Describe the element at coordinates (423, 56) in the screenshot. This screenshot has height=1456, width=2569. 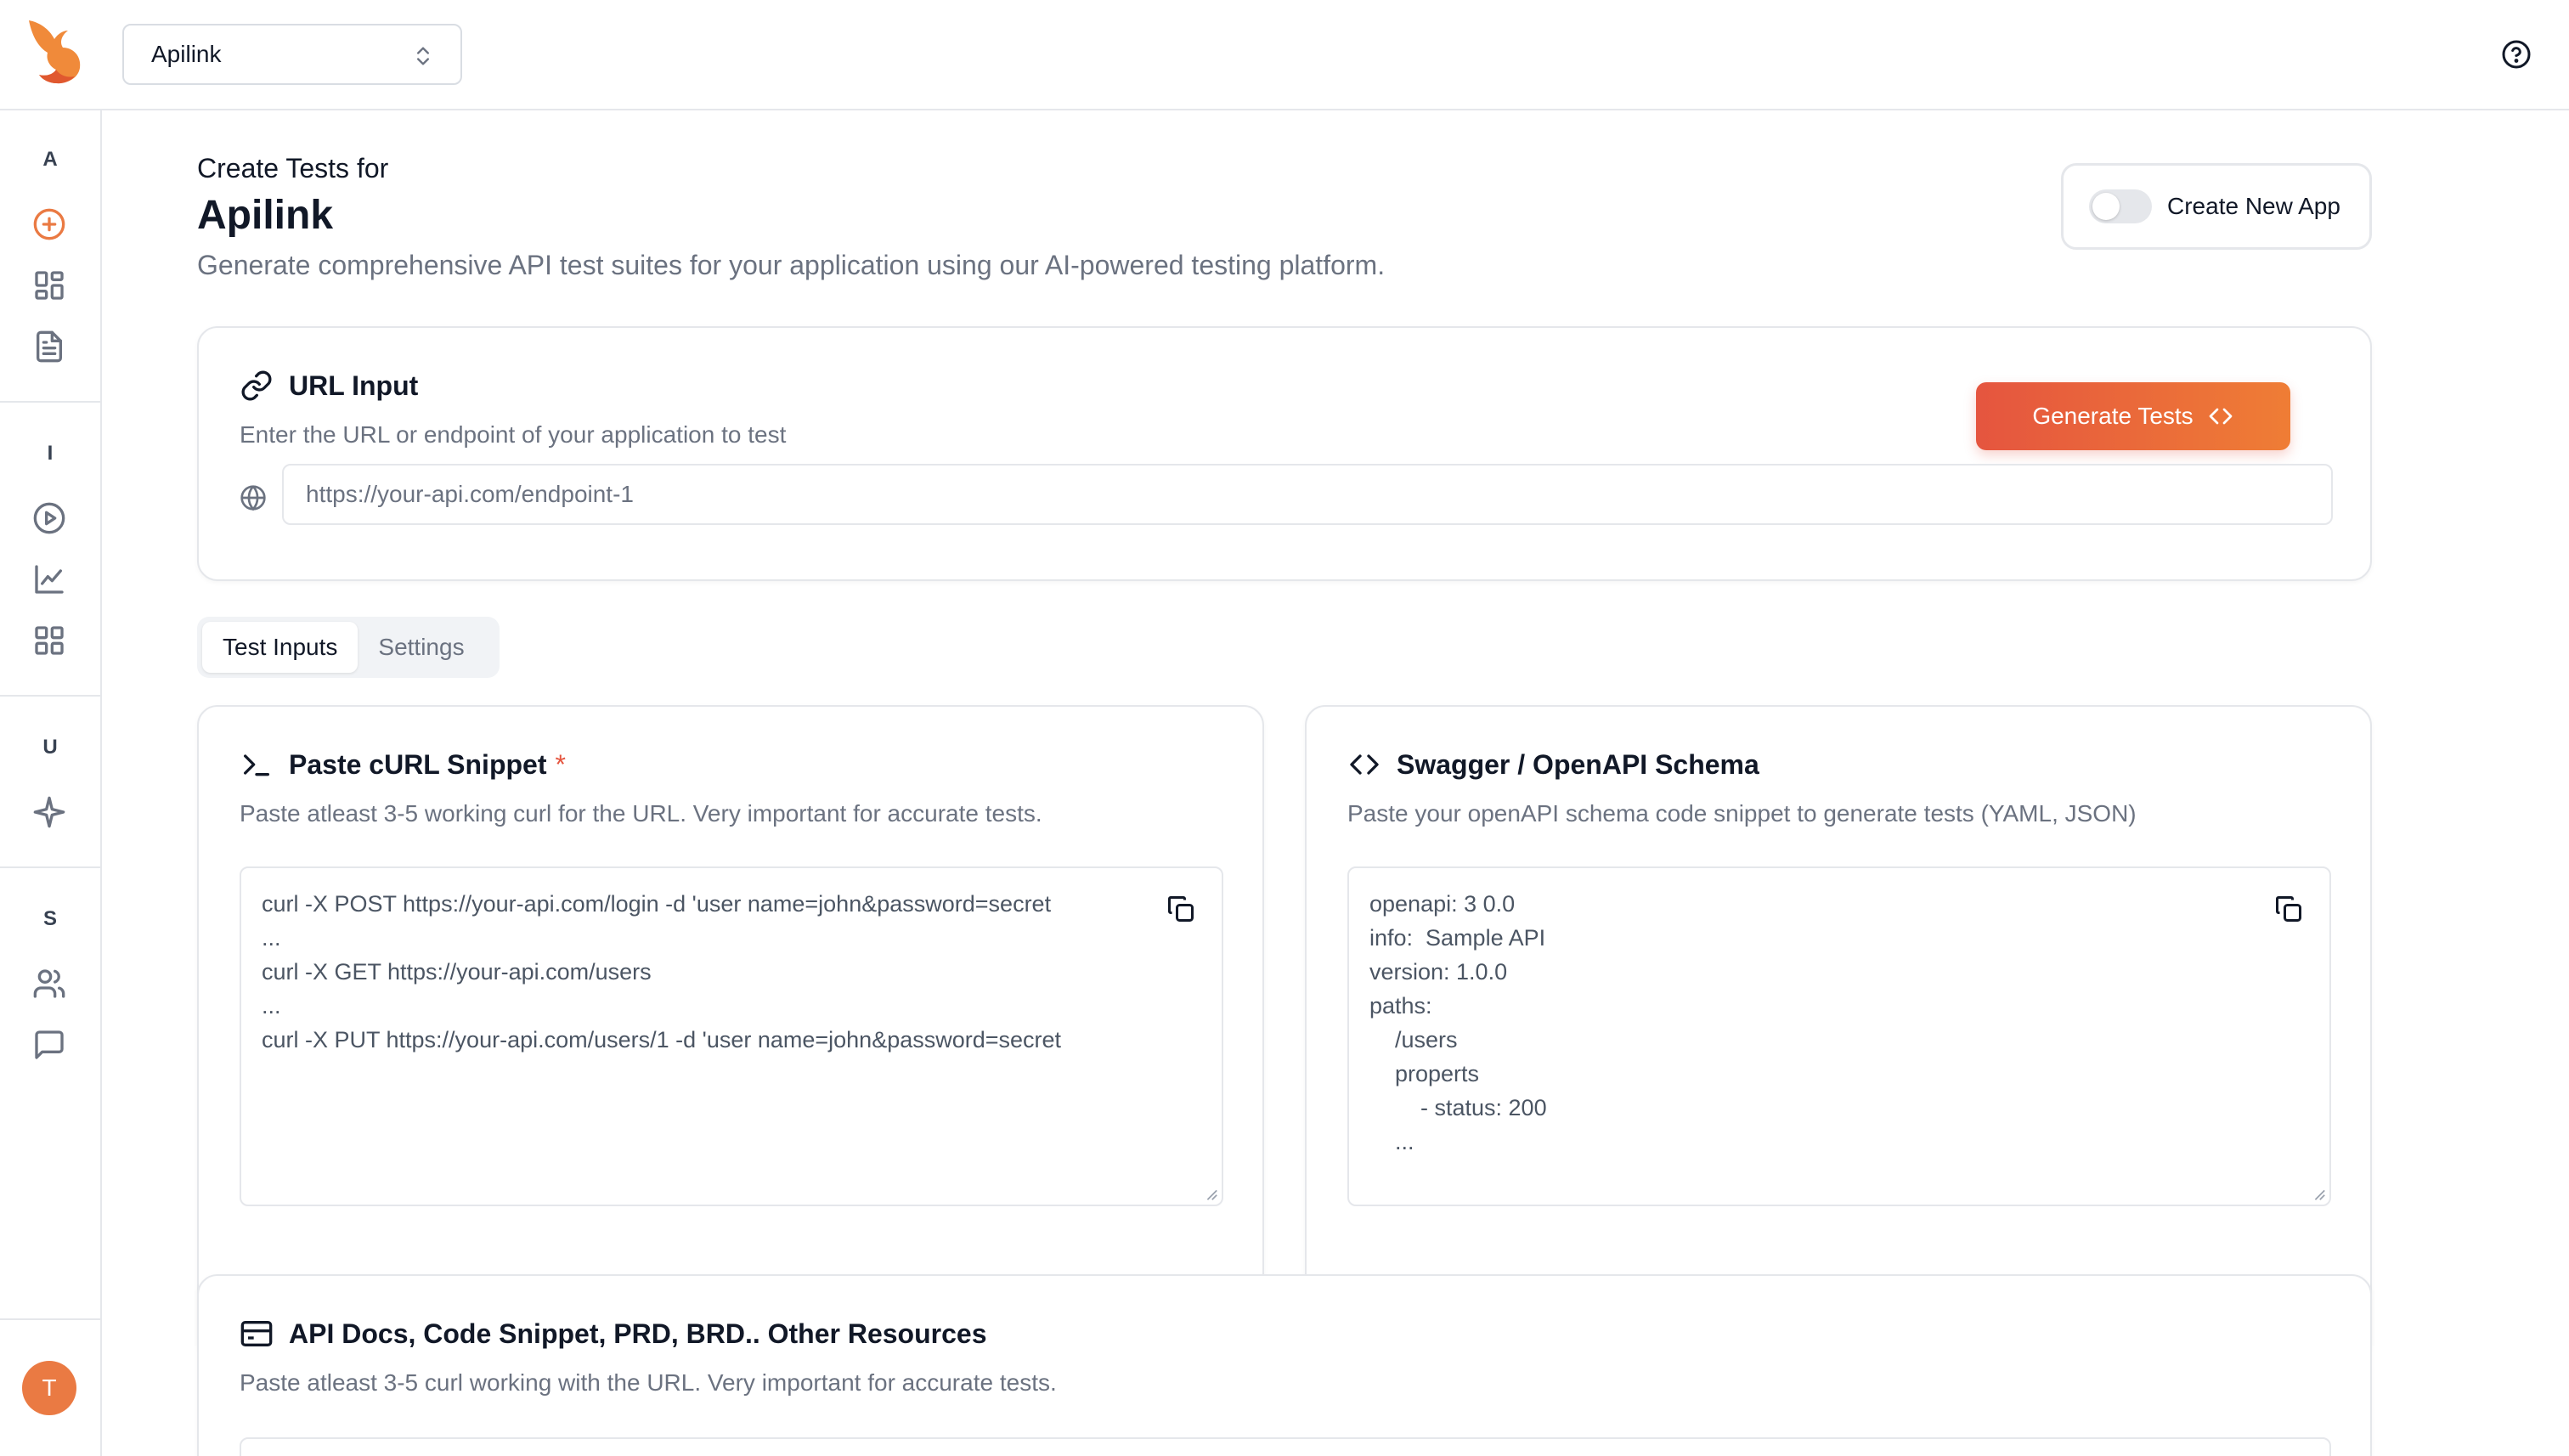
I see `chevron-up-down-icon` at that location.